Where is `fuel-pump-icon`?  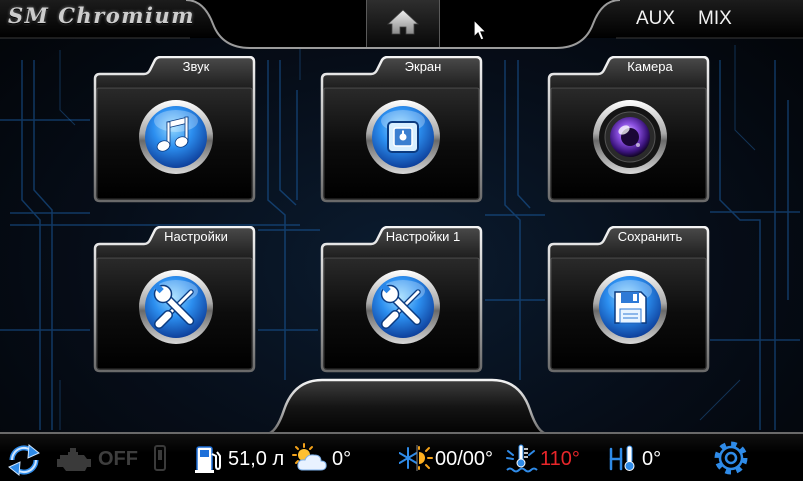
fuel-pump-icon is located at coordinates (208, 459).